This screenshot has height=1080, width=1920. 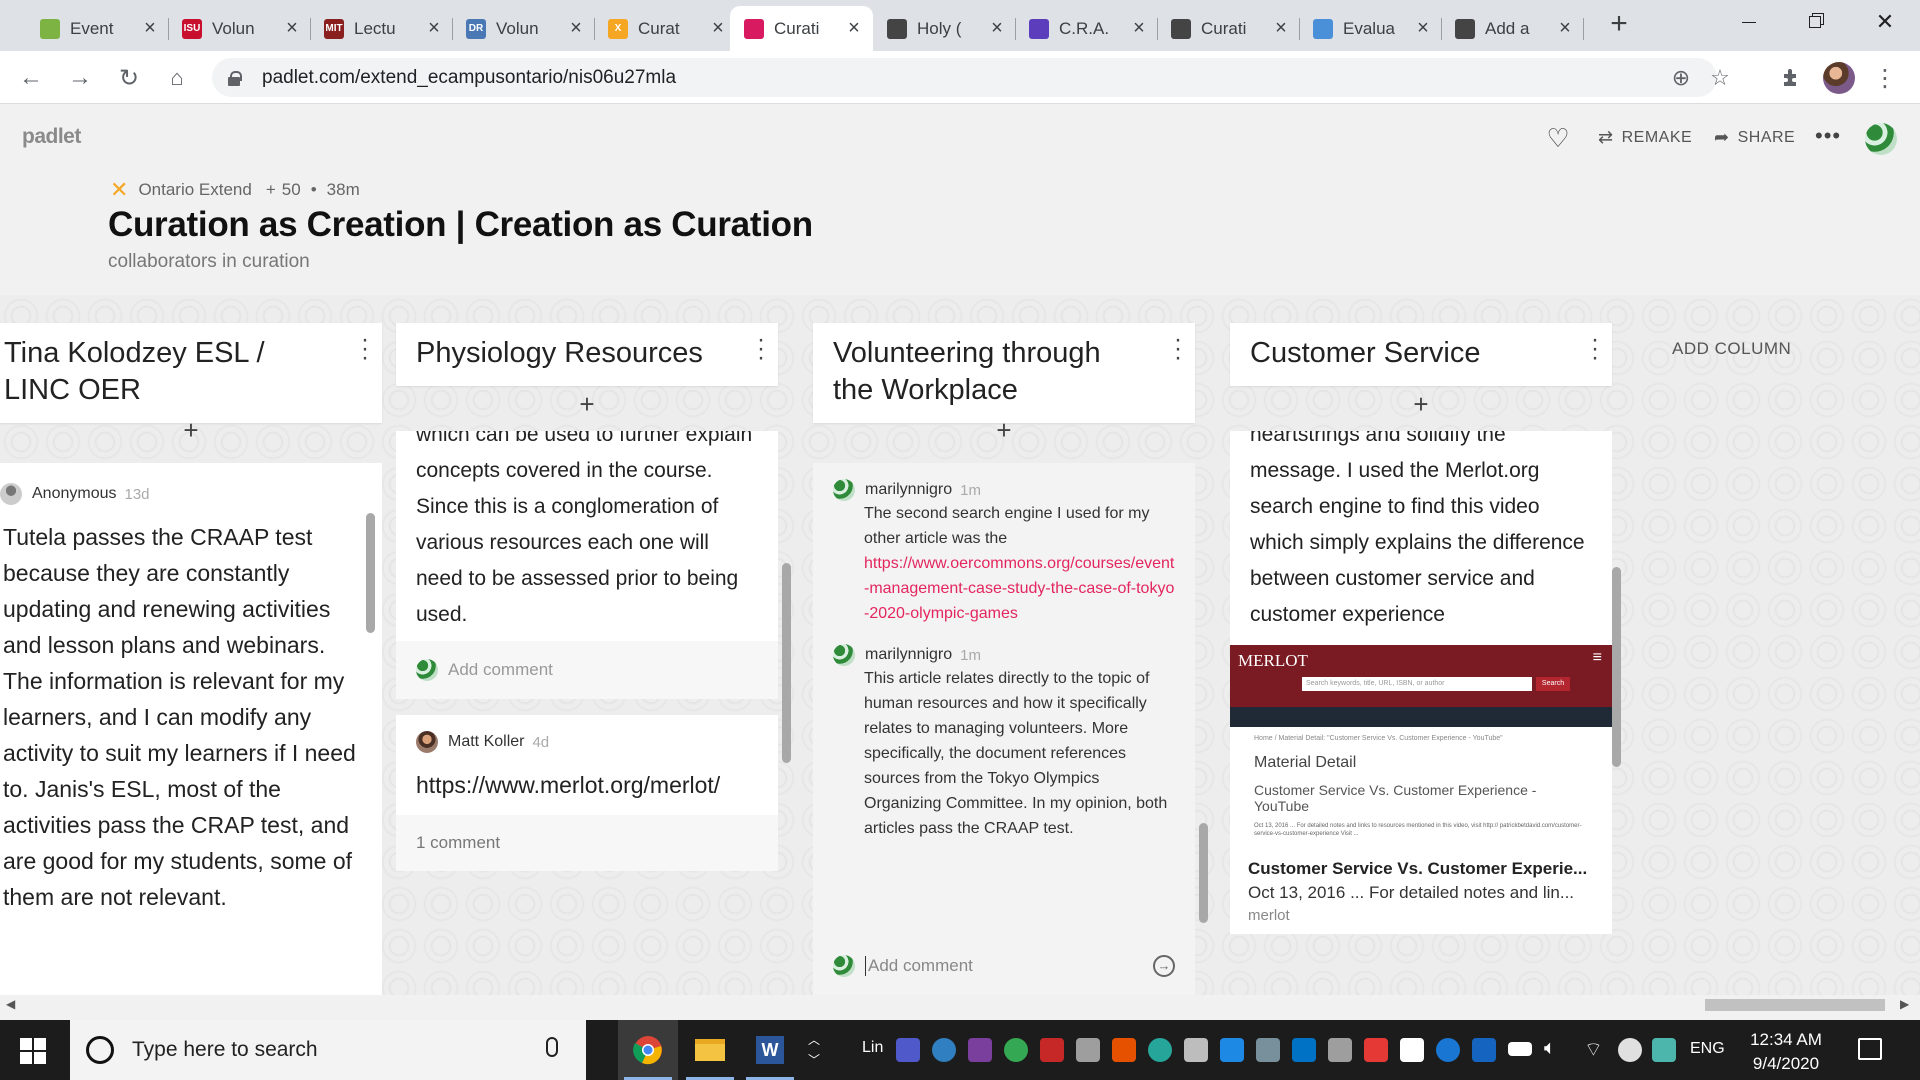 I want to click on more-options-icon: •••, so click(x=1828, y=136).